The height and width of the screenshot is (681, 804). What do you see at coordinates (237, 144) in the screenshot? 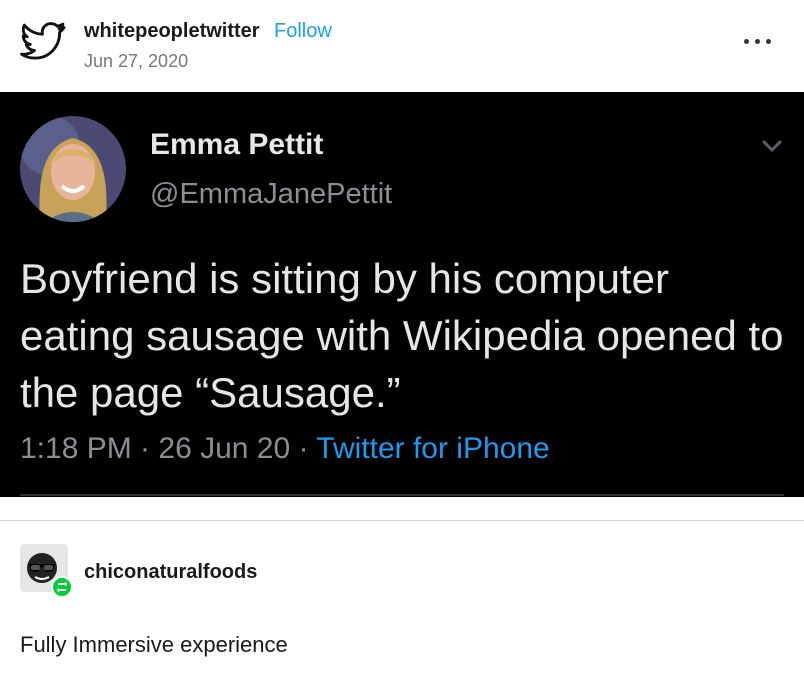
I see `tweet-author-name: Emma Pettit` at bounding box center [237, 144].